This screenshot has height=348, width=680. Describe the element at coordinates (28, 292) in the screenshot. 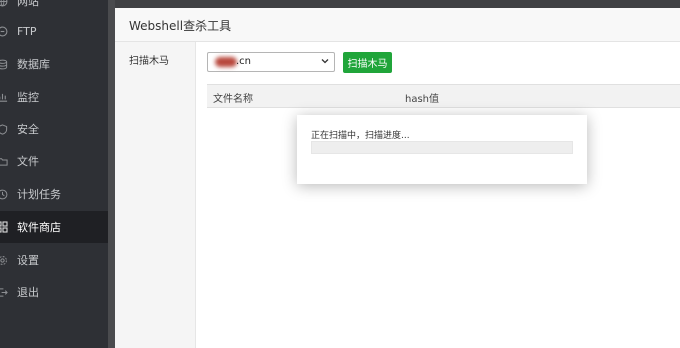

I see `sidebar-item-label: 退出` at that location.